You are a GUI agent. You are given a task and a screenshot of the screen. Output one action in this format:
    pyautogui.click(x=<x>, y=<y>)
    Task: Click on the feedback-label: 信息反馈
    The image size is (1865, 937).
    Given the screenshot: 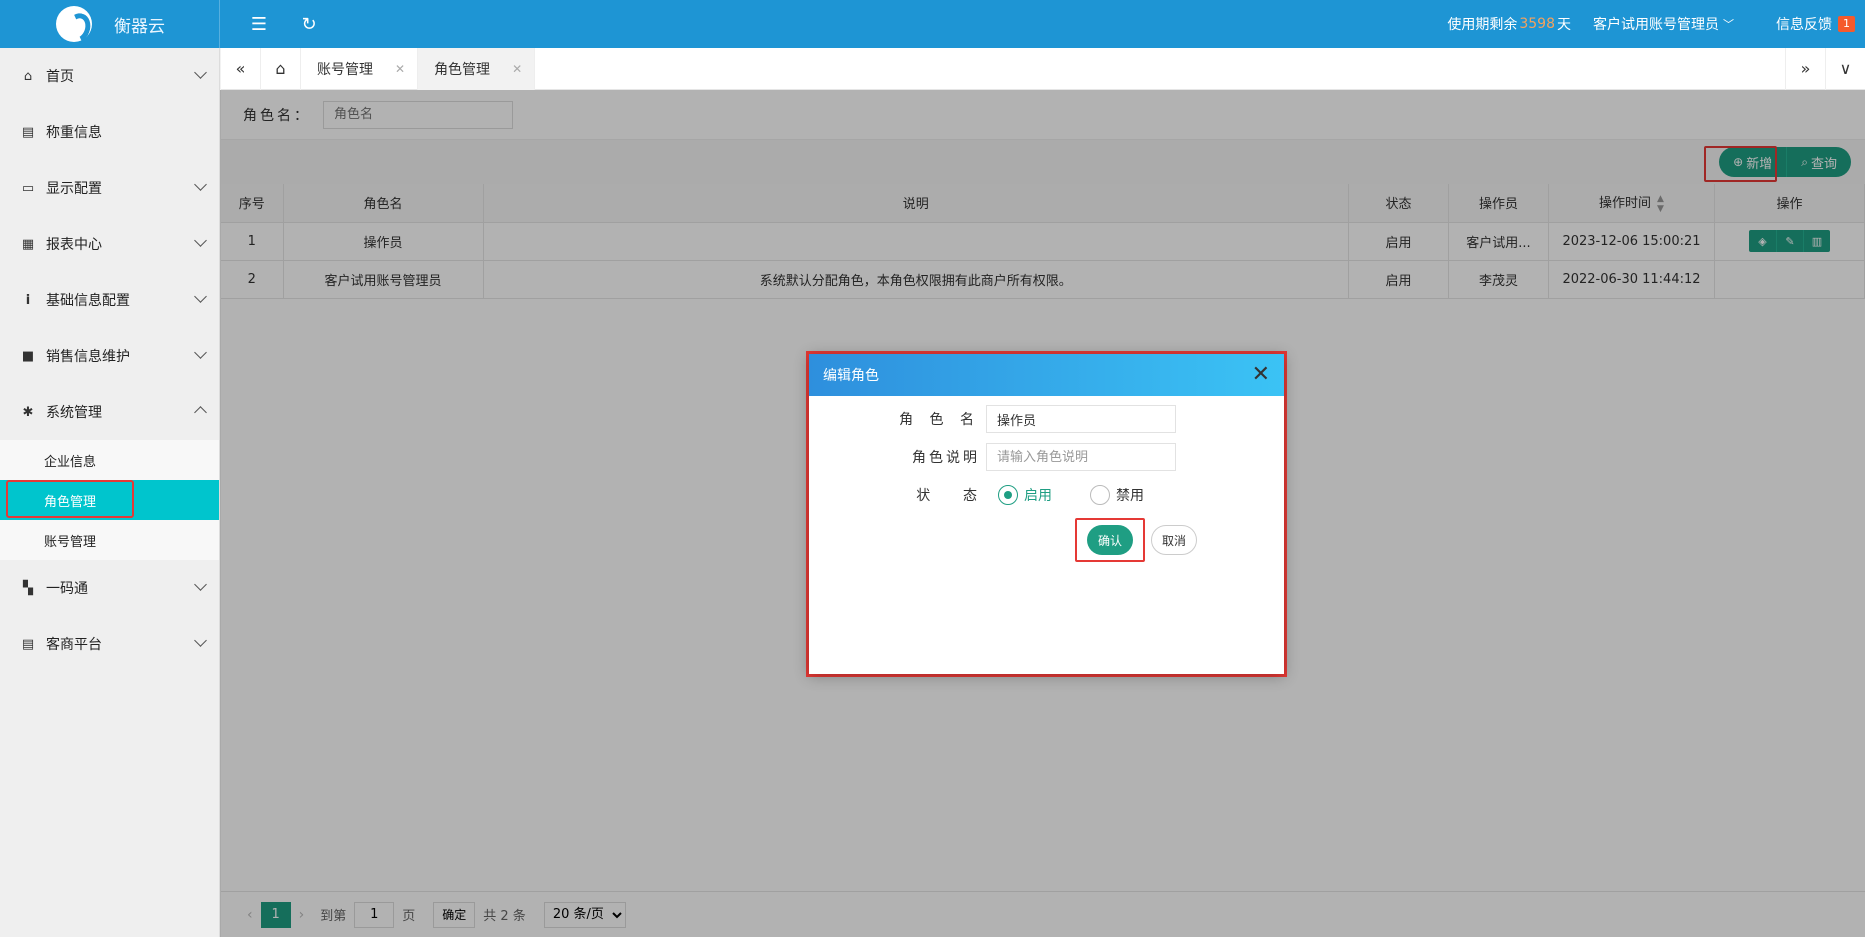 What is the action you would take?
    pyautogui.click(x=1804, y=25)
    